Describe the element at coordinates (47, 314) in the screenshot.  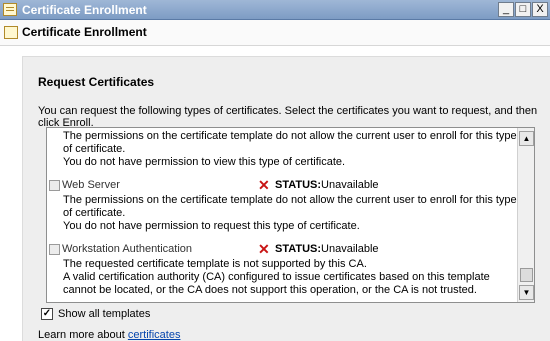
I see `show-all-templates-checkbox: ✓` at that location.